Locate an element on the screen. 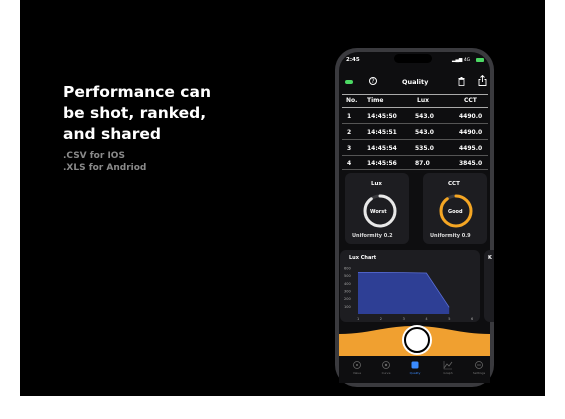 This screenshot has width=565, height=419. subtext-line-1: .CSV for IOS is located at coordinates (94, 156).